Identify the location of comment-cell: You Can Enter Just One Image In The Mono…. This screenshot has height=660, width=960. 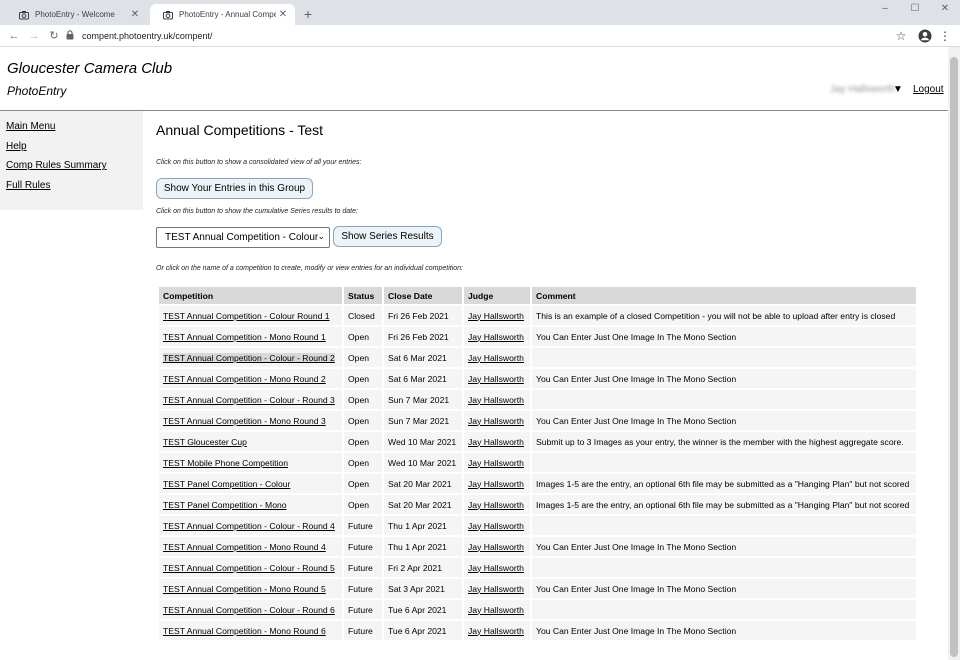
(724, 420).